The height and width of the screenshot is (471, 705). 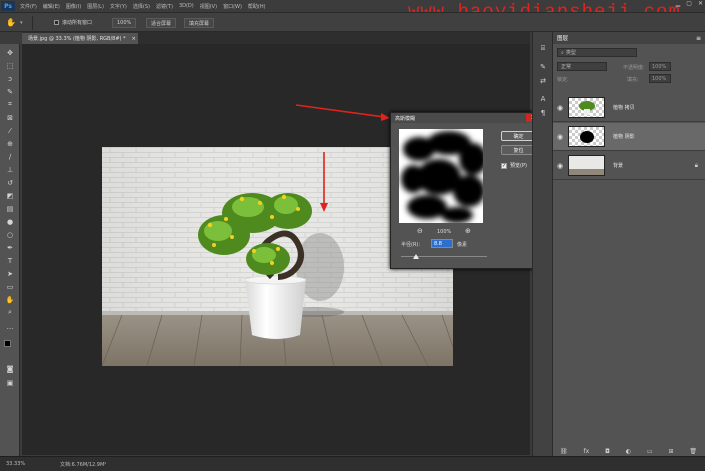 What do you see at coordinates (405, 118) in the screenshot?
I see `dialog-title: 高斯模糊` at bounding box center [405, 118].